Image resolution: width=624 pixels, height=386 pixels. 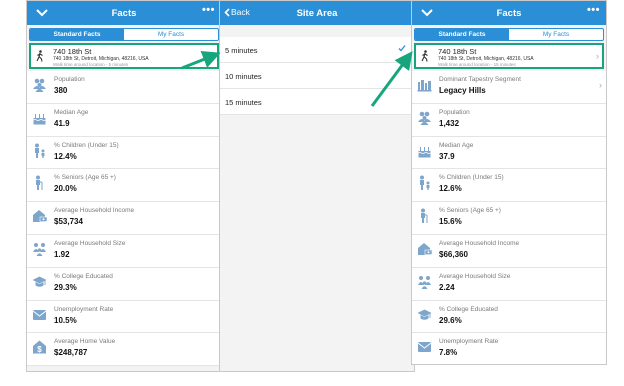 What do you see at coordinates (462, 90) in the screenshot?
I see `fact-value: Legacy Hills` at bounding box center [462, 90].